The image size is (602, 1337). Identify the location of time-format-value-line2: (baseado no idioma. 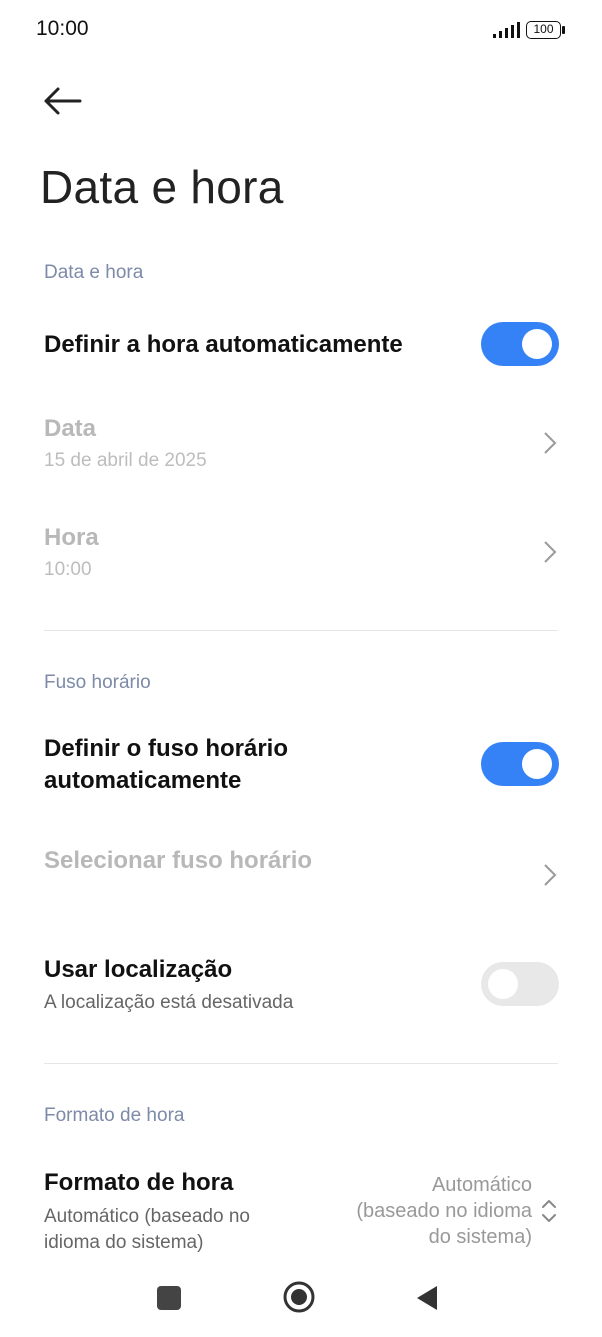
(444, 1211).